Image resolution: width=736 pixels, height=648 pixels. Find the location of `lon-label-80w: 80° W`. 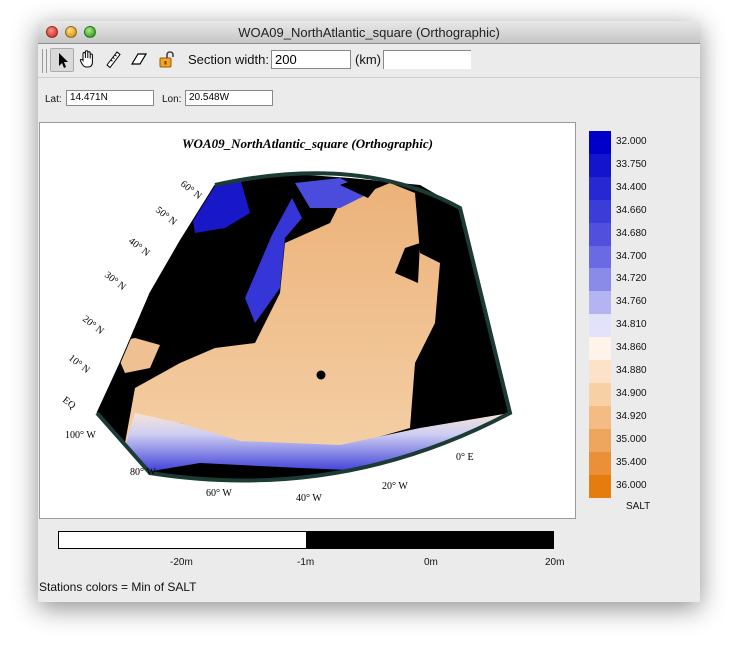

lon-label-80w: 80° W is located at coordinates (143, 472).